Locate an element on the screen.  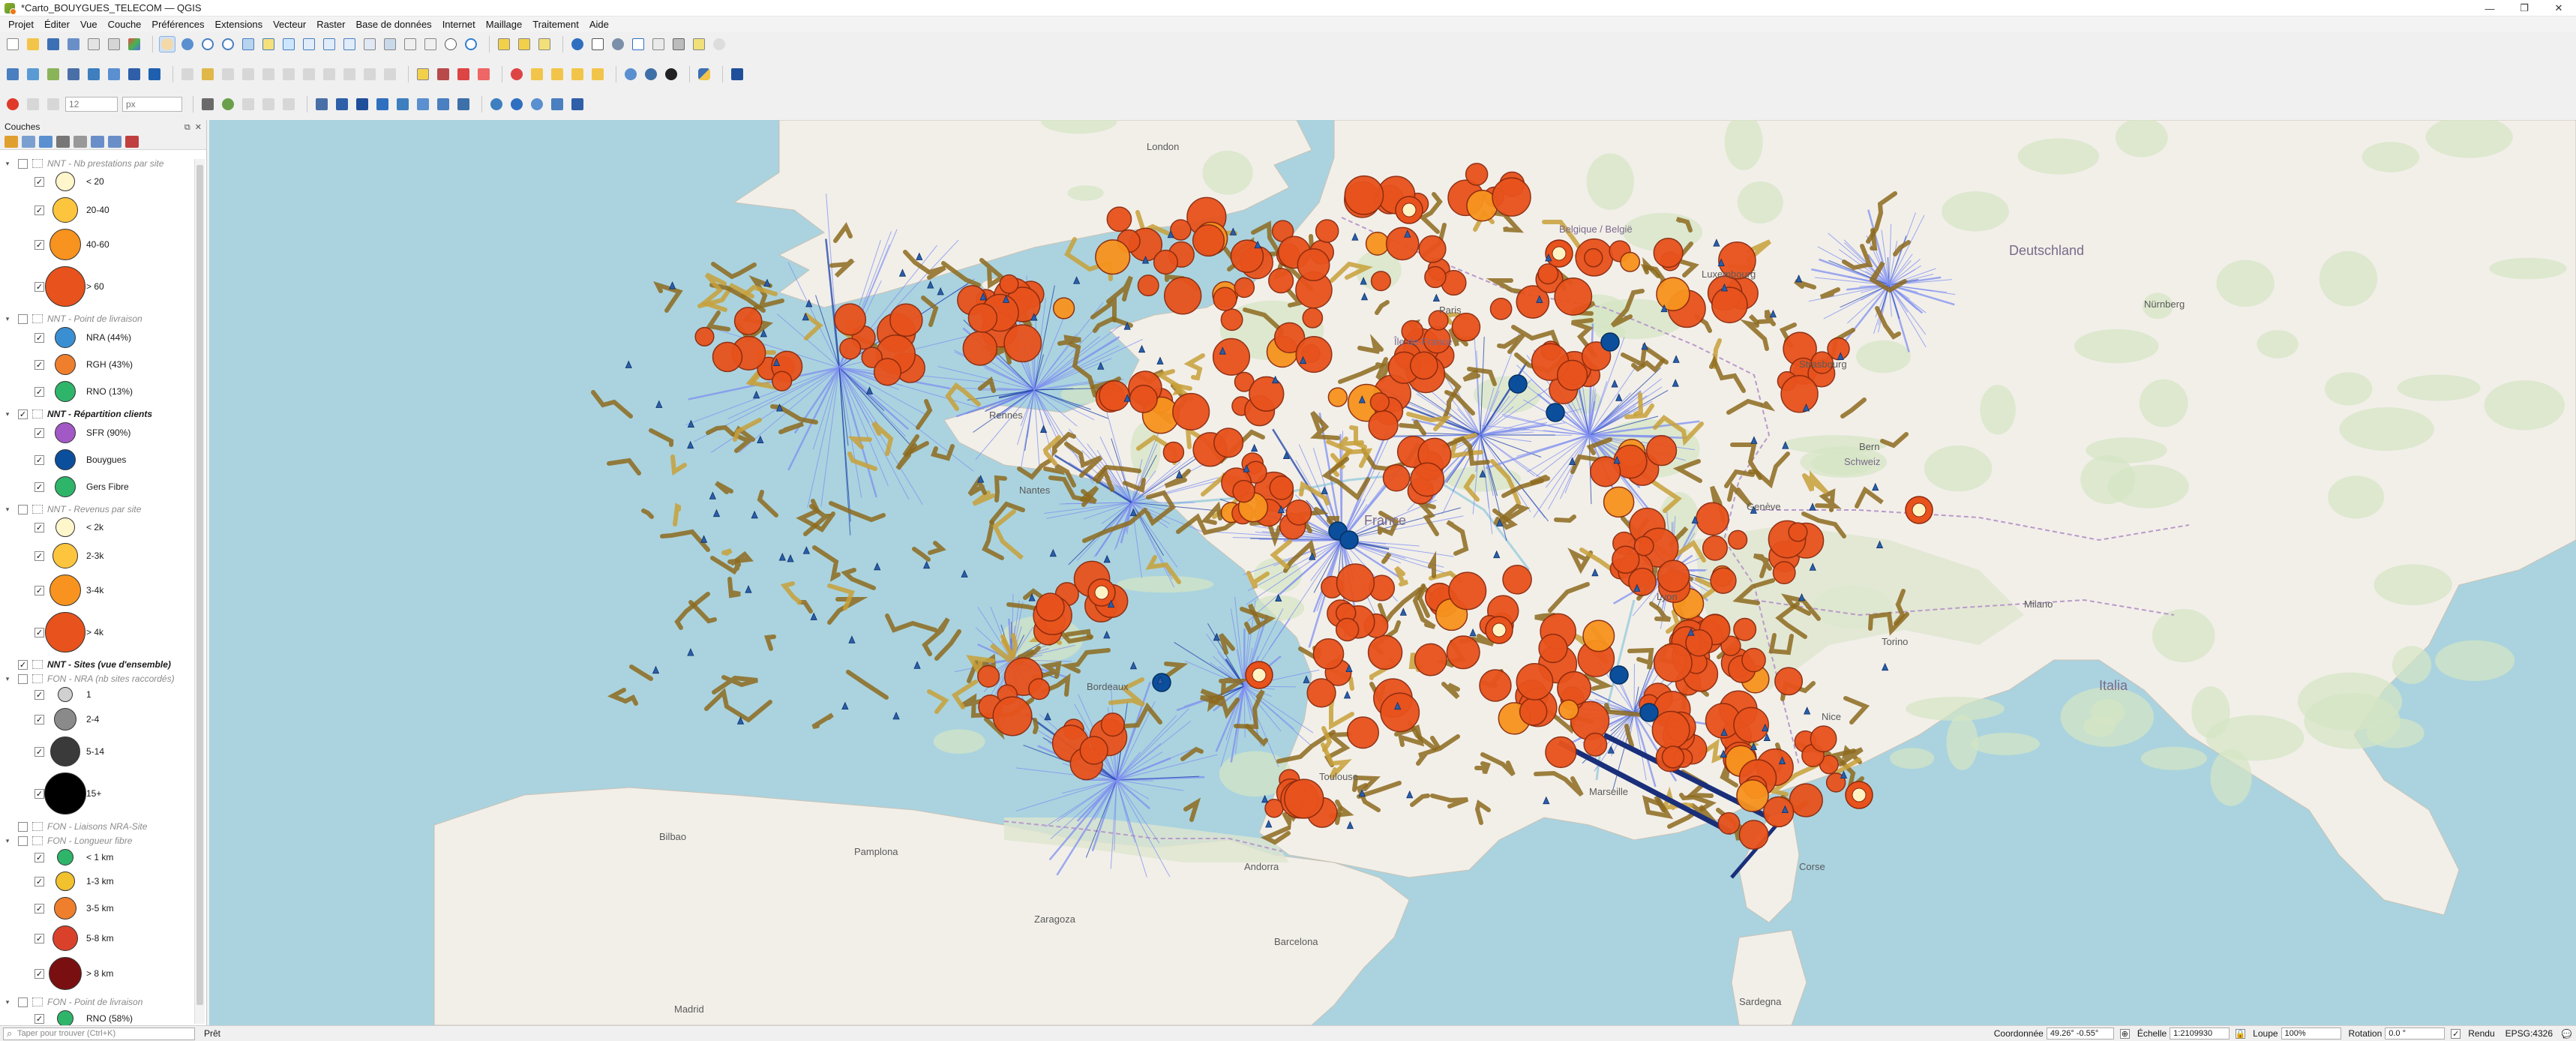
legend-item: ✓ 20-40 is located at coordinates (97, 210).